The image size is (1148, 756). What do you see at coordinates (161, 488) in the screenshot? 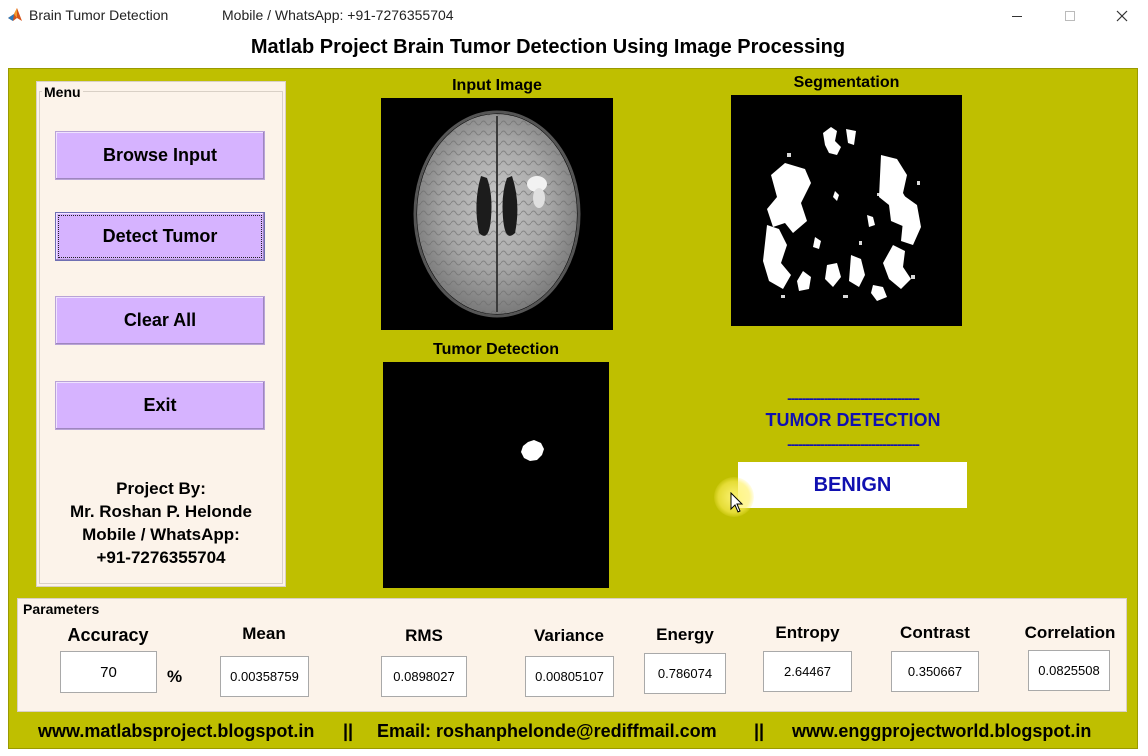
I see `credits-line: Project By:` at bounding box center [161, 488].